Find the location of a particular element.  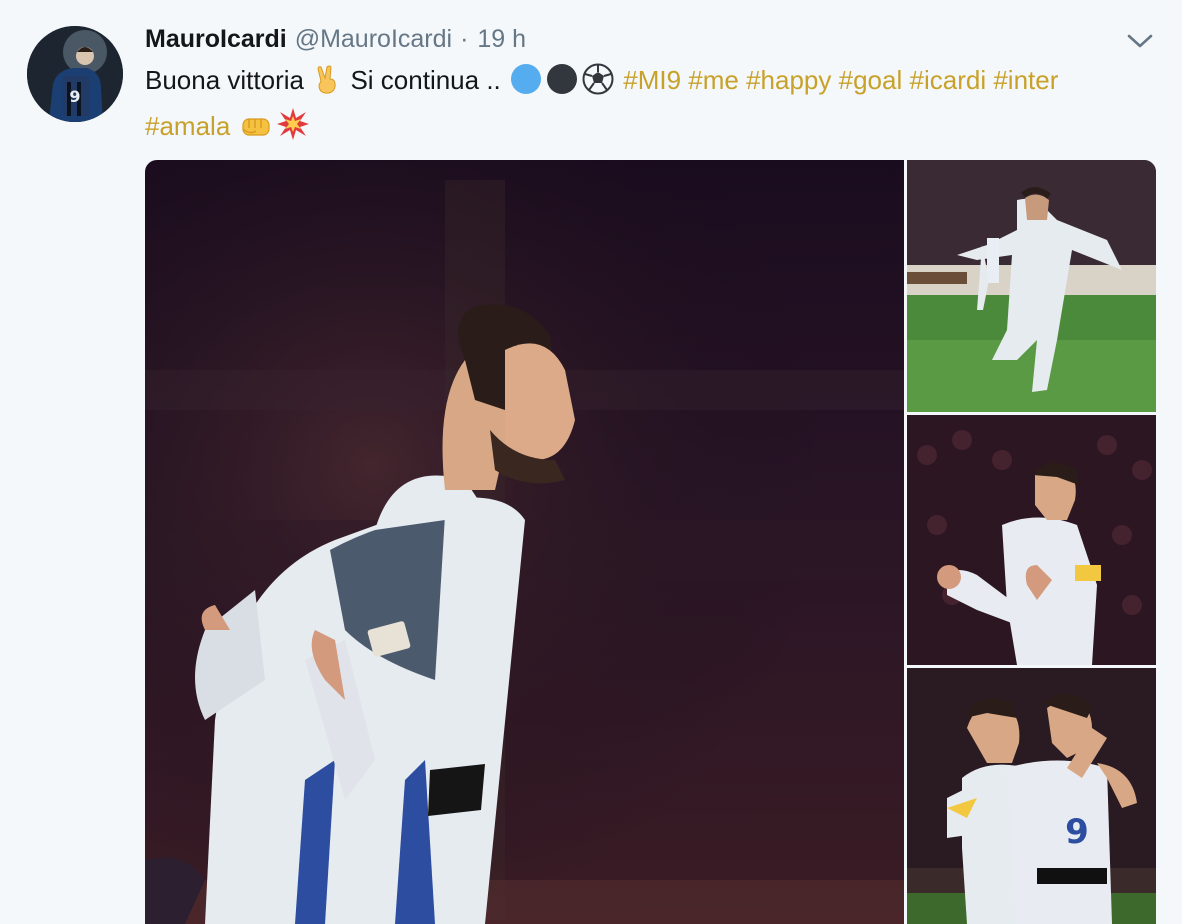

tweet-header: MauroIcardi @MauroIcardi · 19 h is located at coordinates (335, 39).